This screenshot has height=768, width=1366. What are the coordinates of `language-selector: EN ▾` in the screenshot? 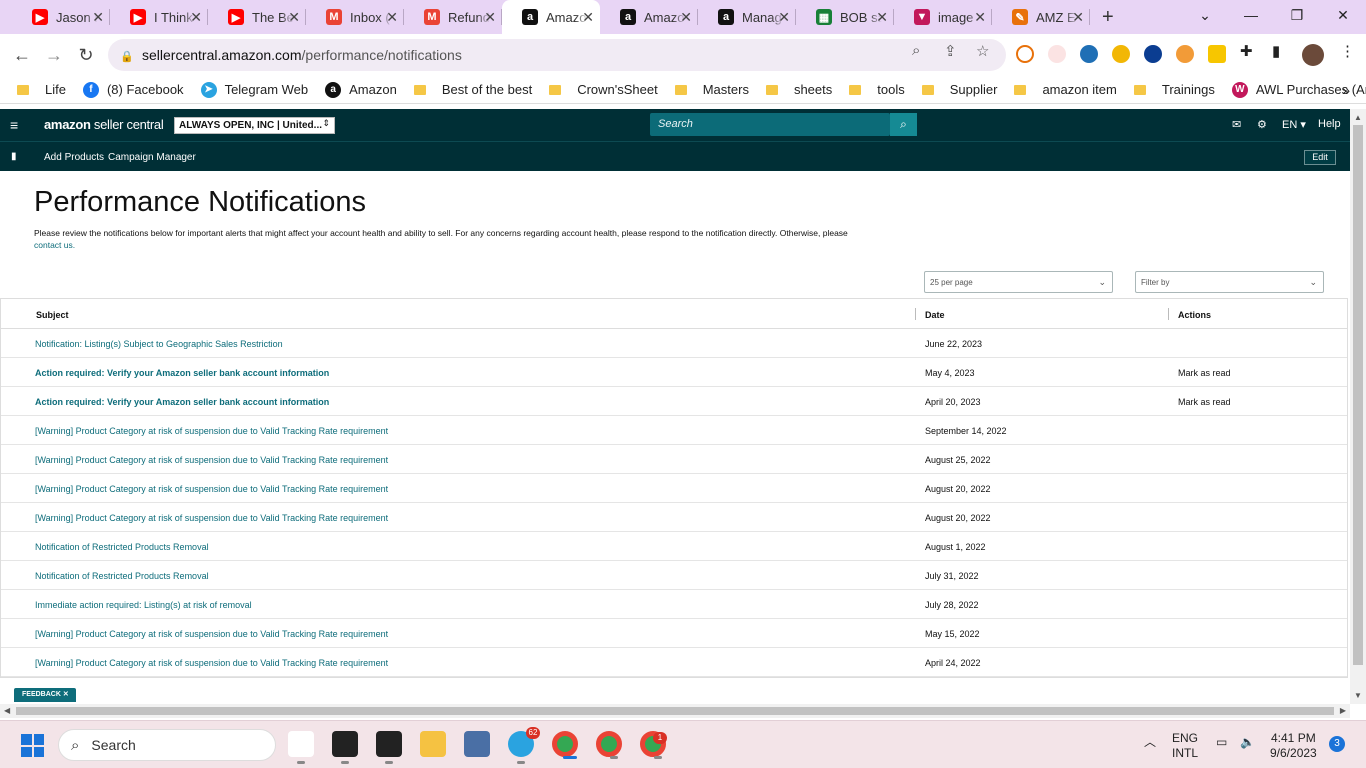 It's located at (1294, 124).